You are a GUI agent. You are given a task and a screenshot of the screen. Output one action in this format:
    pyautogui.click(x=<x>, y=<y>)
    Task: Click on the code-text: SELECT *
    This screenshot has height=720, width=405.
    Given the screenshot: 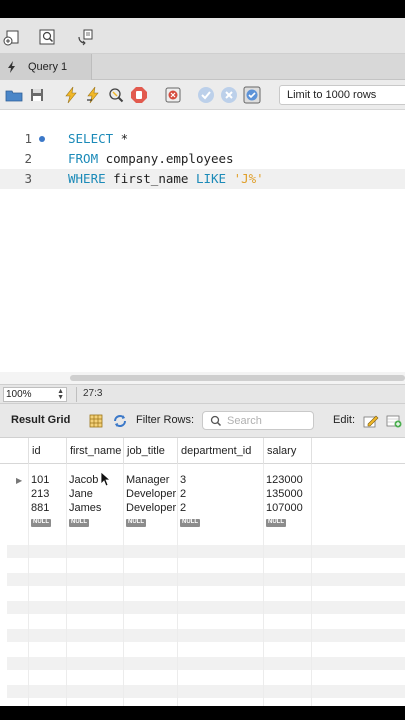 What is the action you would take?
    pyautogui.click(x=98, y=138)
    